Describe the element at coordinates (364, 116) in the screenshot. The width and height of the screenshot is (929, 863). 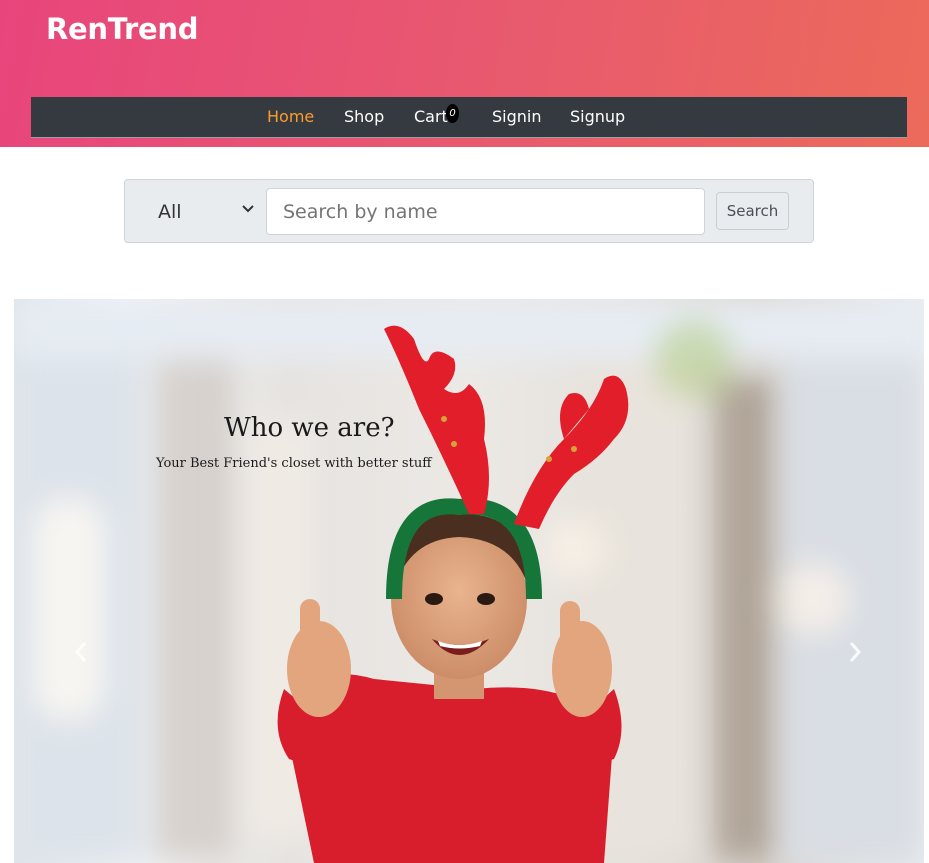
I see `nav-shop: Shop` at that location.